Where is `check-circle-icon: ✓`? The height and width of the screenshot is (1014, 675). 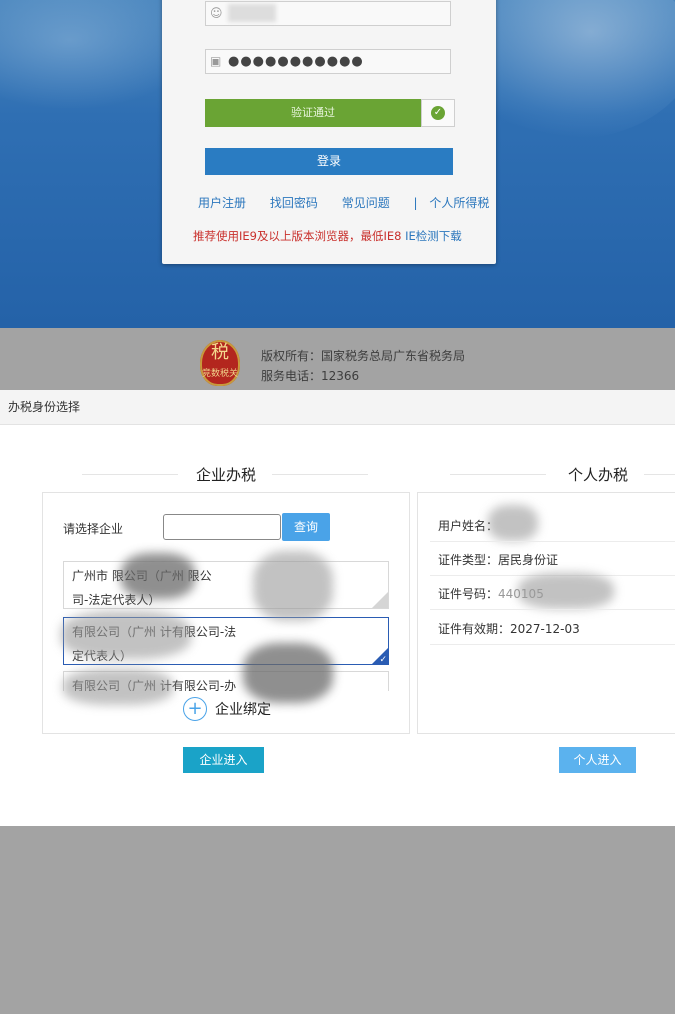
check-circle-icon: ✓ is located at coordinates (438, 113).